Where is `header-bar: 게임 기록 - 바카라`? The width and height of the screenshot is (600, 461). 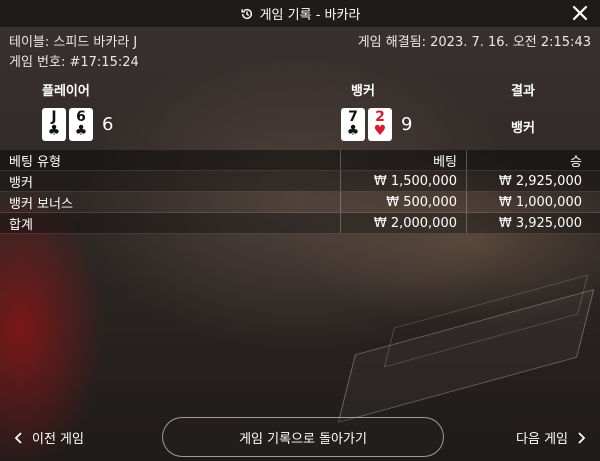
header-bar: 게임 기록 - 바카라 is located at coordinates (300, 13).